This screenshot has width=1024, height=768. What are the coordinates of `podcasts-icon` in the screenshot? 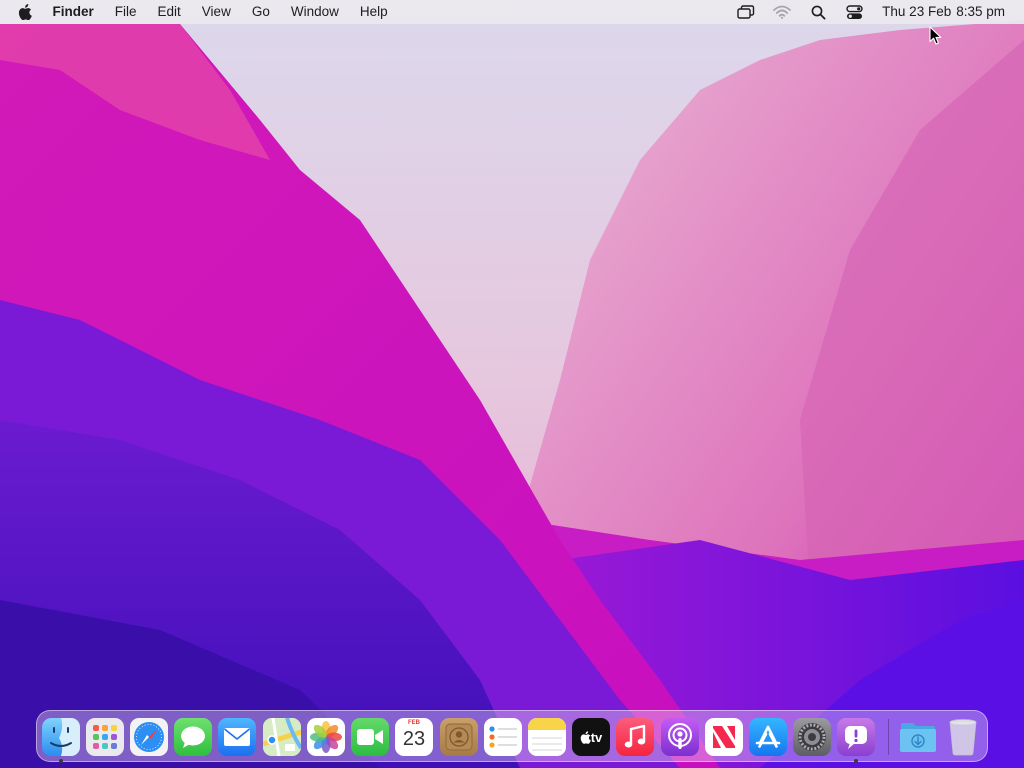 It's located at (680, 737).